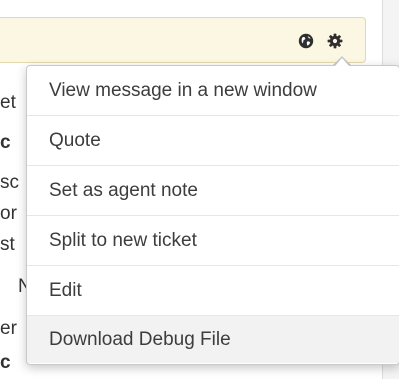 The height and width of the screenshot is (379, 399). What do you see at coordinates (213, 91) in the screenshot?
I see `menu-item-view-new-window: View message in a new window` at bounding box center [213, 91].